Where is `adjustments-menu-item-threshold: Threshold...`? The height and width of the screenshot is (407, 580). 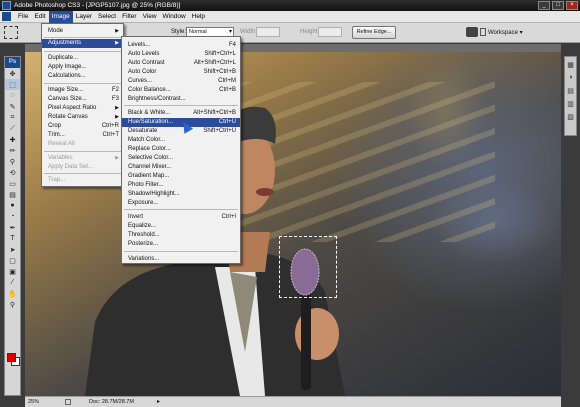
adjustments-menu-item-threshold: Threshold... is located at coordinates (181, 235).